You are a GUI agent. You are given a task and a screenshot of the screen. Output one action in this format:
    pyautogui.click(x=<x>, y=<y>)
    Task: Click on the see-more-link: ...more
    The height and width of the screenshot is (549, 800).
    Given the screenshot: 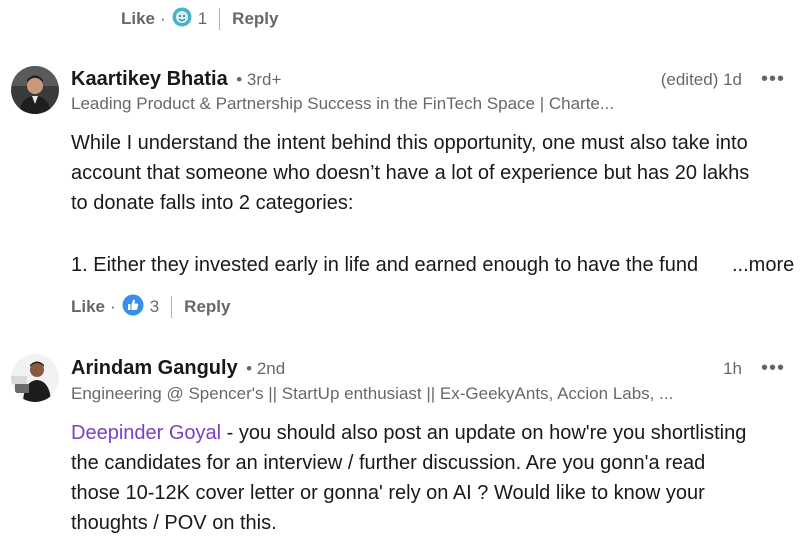 What is the action you would take?
    pyautogui.click(x=763, y=265)
    